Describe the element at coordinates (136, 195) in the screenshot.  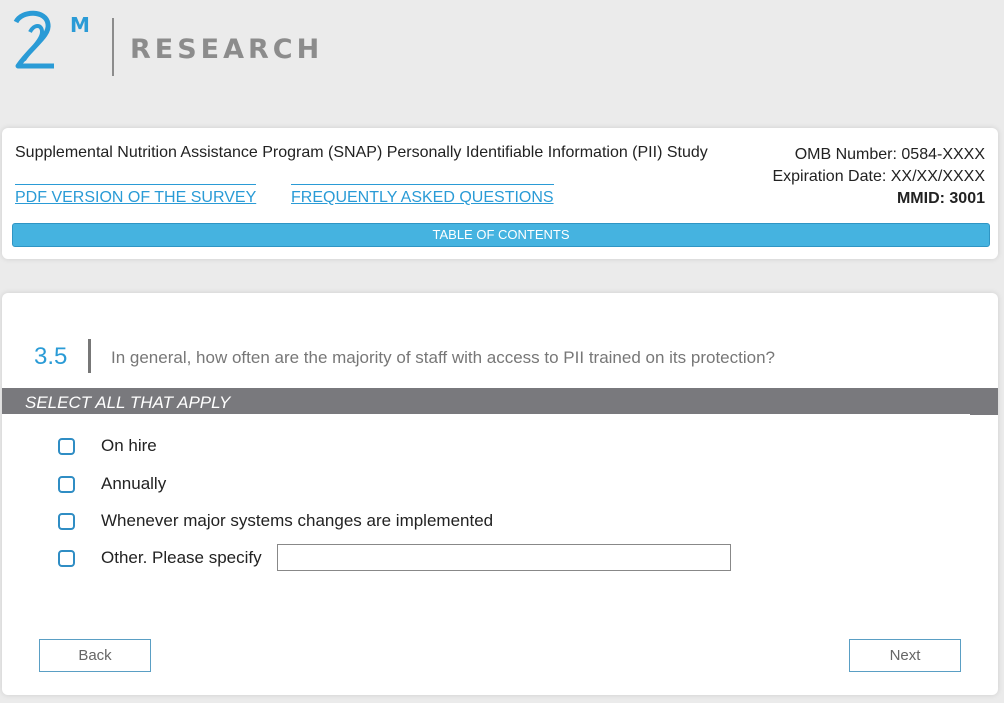
I see `pdf-version-link: PDF VERSION OF THE SURVEY` at that location.